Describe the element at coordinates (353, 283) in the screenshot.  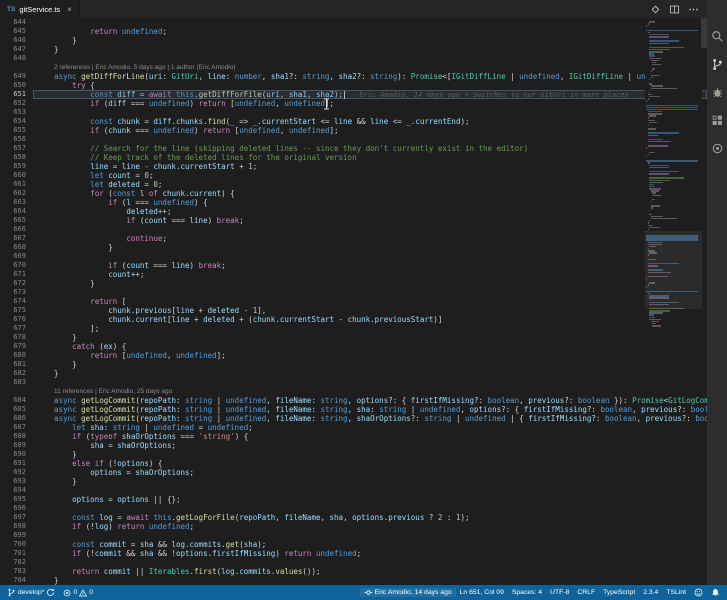
I see `code-line: 672 }` at that location.